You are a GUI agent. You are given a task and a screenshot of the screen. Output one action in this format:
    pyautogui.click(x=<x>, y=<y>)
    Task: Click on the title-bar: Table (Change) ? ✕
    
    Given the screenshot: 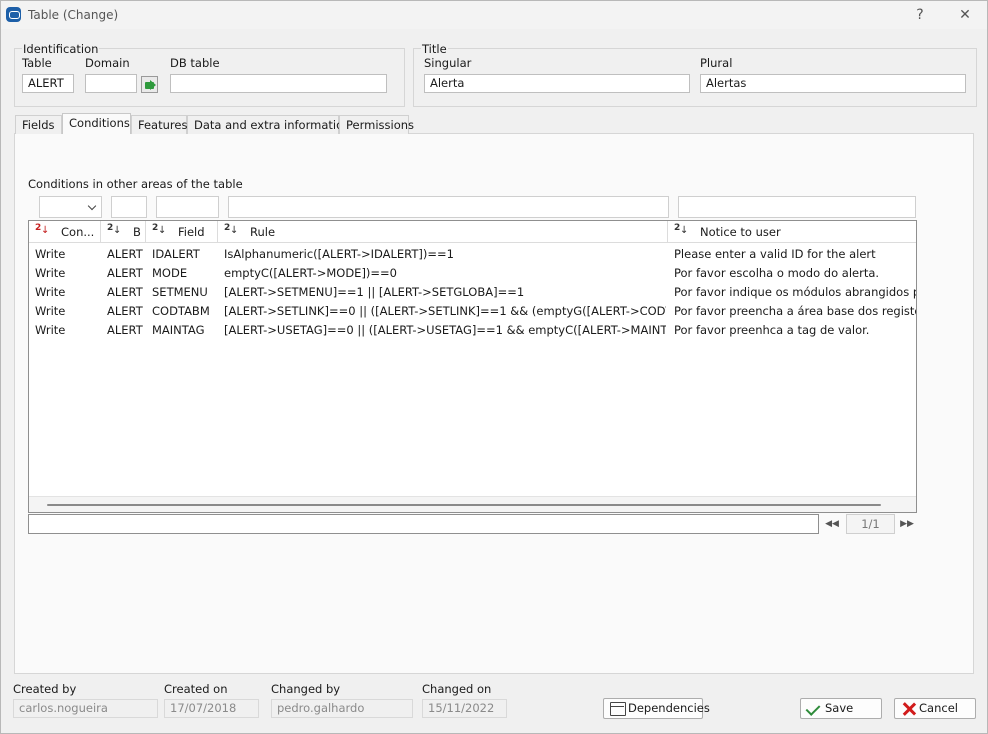 What is the action you would take?
    pyautogui.click(x=494, y=15)
    